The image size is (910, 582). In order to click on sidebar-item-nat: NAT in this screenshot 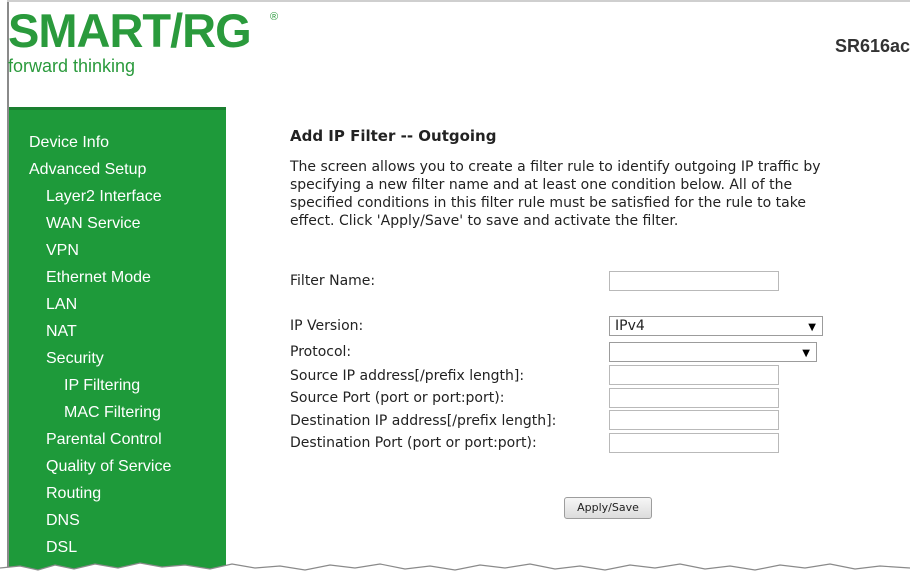, I will do `click(117, 331)`.